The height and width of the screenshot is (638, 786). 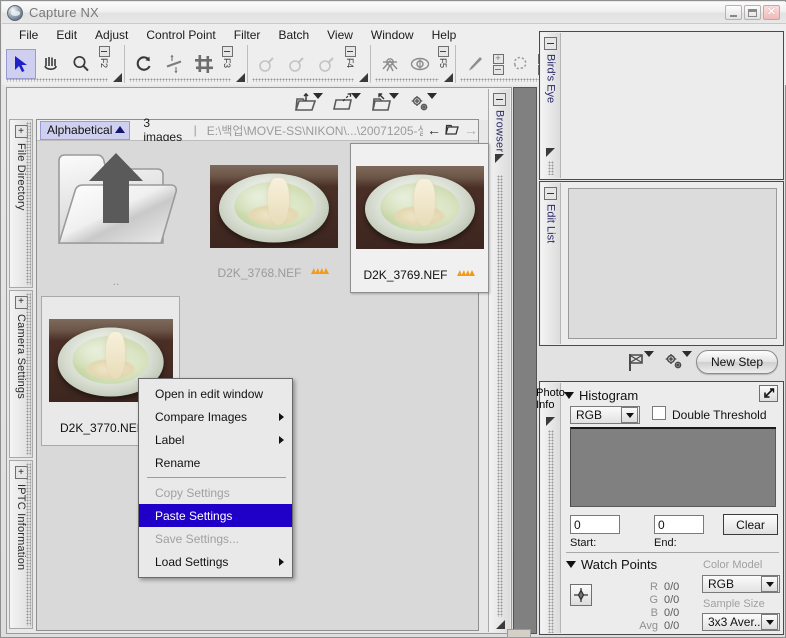 What do you see at coordinates (215, 393) in the screenshot?
I see `context-menu-item-open-in-edit-window: Open in edit window` at bounding box center [215, 393].